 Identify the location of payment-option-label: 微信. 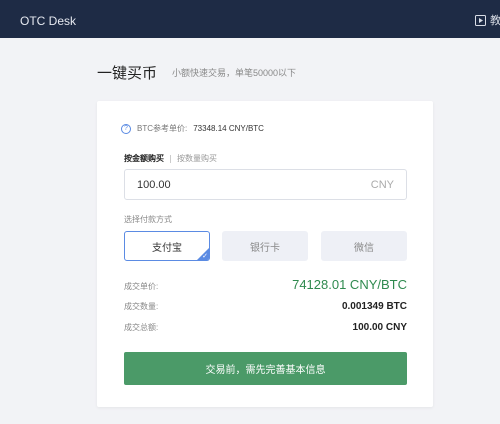
(364, 248).